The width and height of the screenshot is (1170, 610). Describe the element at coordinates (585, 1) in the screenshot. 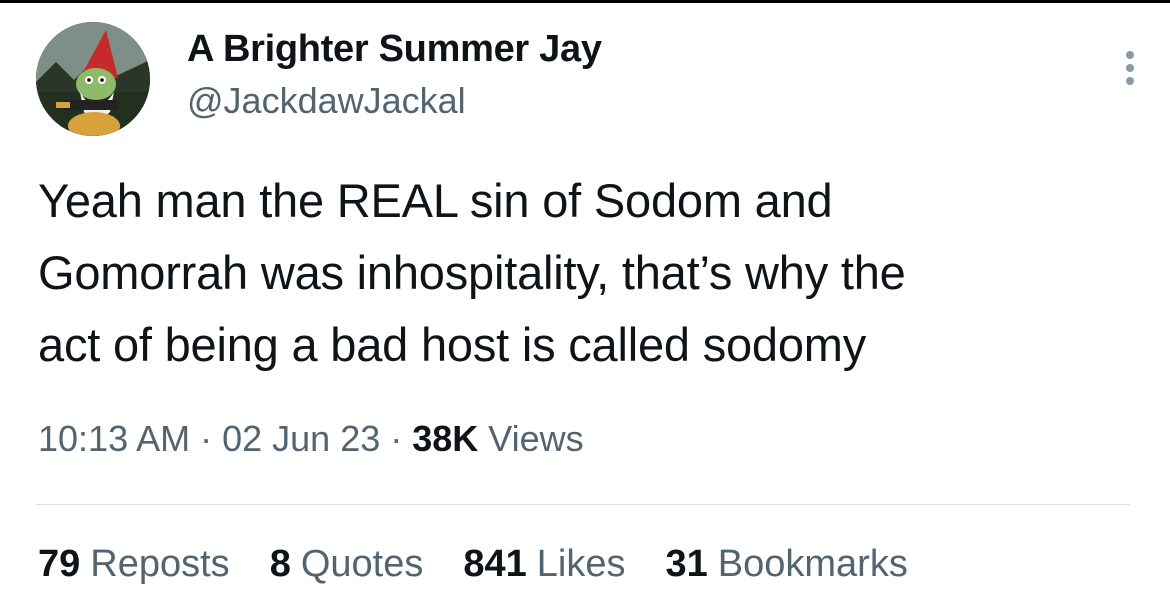

I see `top-border` at that location.